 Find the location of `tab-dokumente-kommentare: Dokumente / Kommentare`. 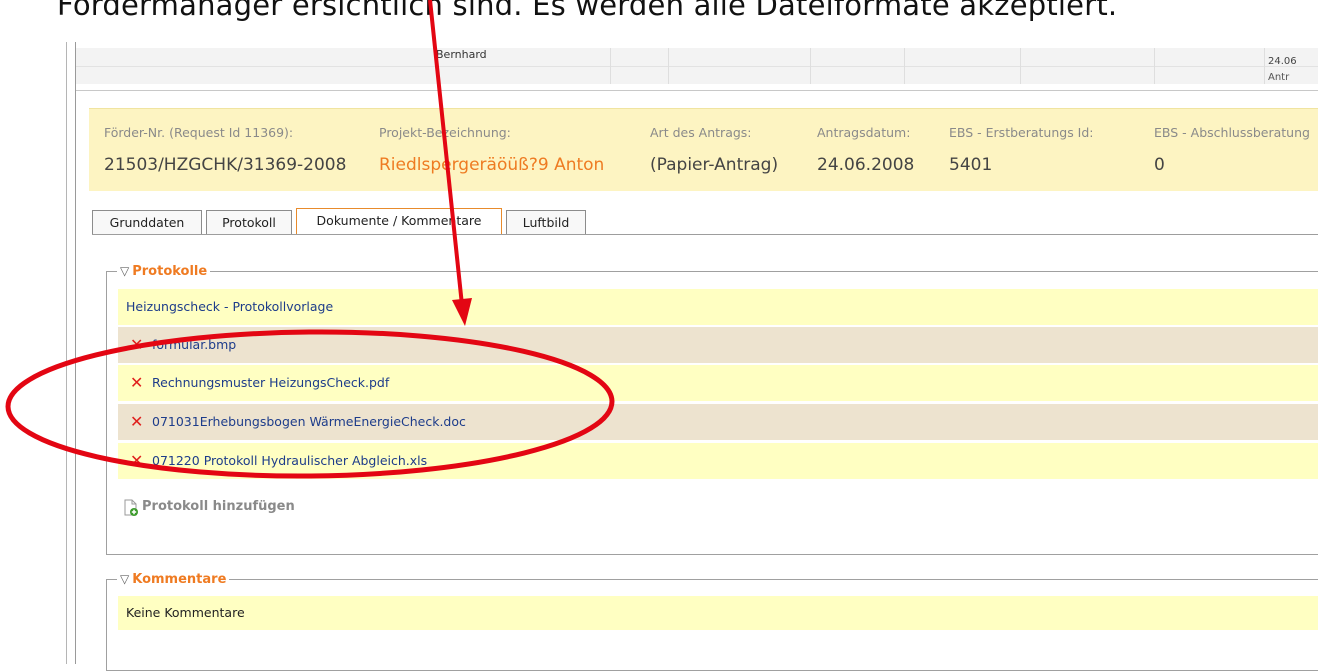

tab-dokumente-kommentare: Dokumente / Kommentare is located at coordinates (399, 221).